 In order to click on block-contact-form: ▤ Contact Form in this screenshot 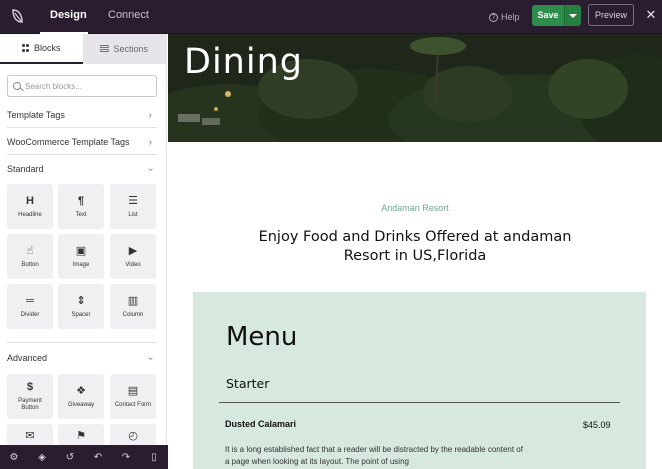, I will do `click(133, 396)`.